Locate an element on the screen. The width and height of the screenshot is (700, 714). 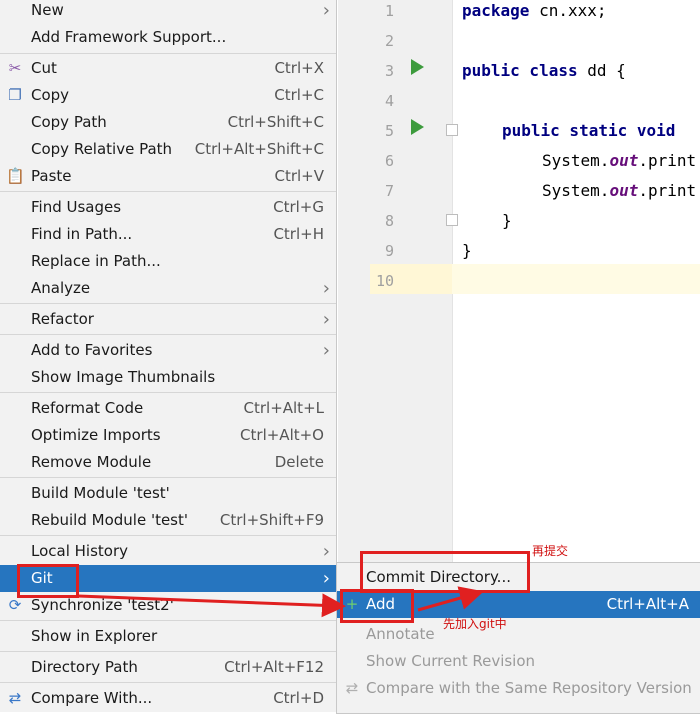
menu-item-optimize-imports: Optimize Imports Ctrl+Alt+O is located at coordinates (168, 435).